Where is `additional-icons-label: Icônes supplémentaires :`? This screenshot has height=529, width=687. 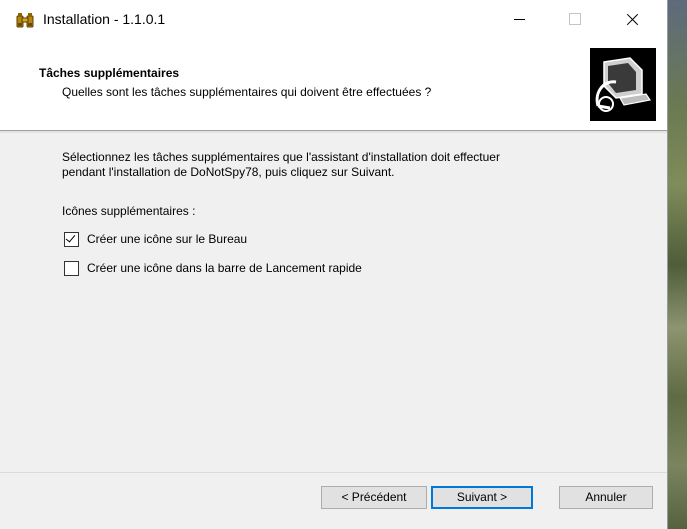
additional-icons-label: Icônes supplémentaires : is located at coordinates (129, 211).